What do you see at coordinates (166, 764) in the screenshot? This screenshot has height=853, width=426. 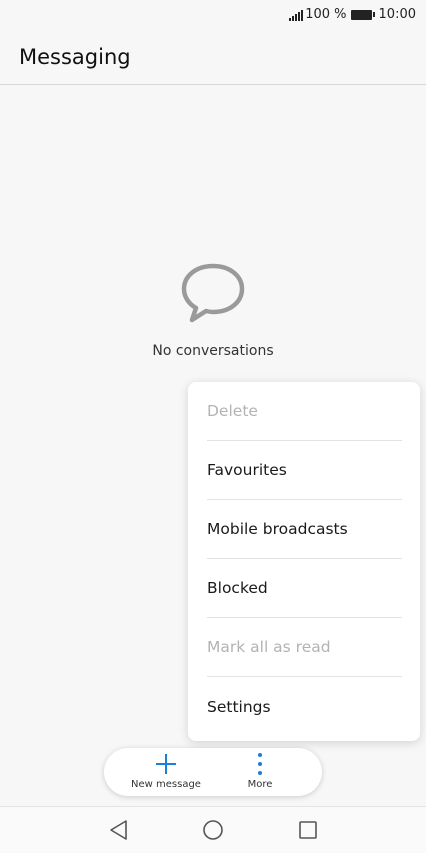 I see `plus-icon` at bounding box center [166, 764].